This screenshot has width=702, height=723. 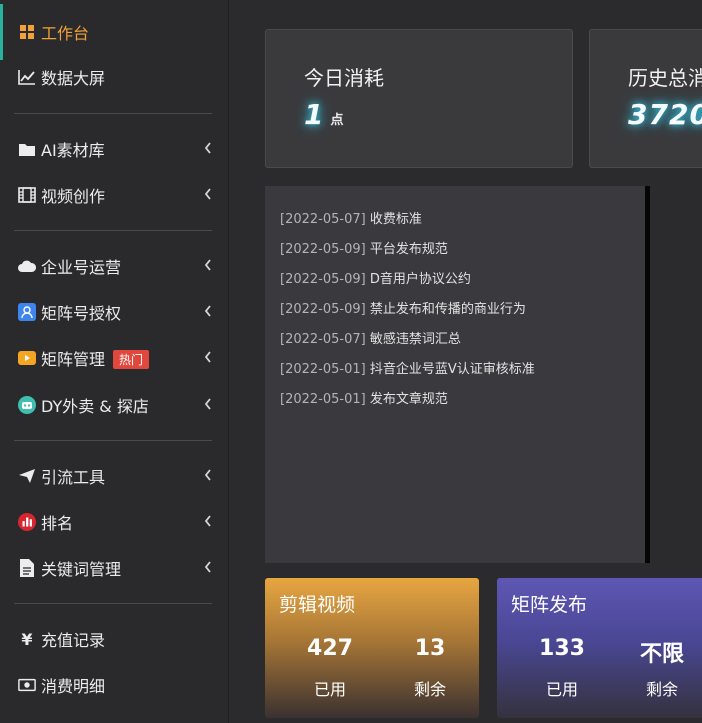 I want to click on remaining-count: 13, so click(x=430, y=648).